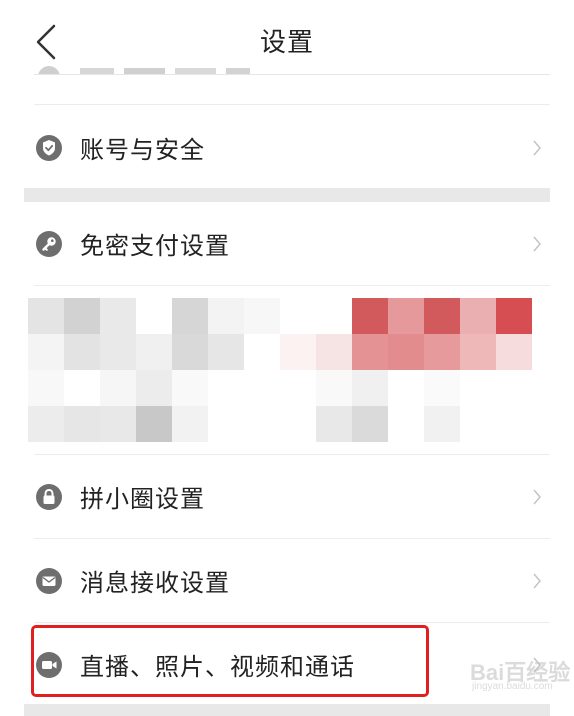 The height and width of the screenshot is (716, 574). Describe the element at coordinates (49, 244) in the screenshot. I see `key-icon` at that location.